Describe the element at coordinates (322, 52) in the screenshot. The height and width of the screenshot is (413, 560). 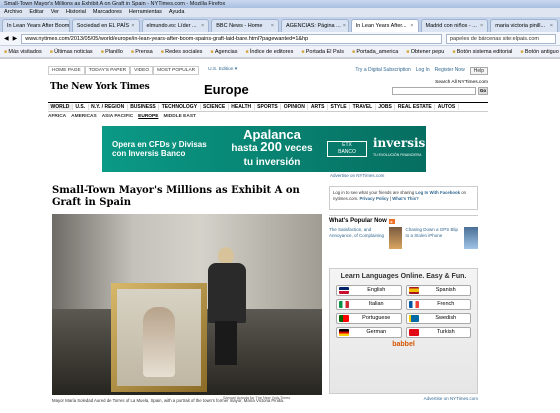
I see `bookmark-item: Portada El País` at that location.